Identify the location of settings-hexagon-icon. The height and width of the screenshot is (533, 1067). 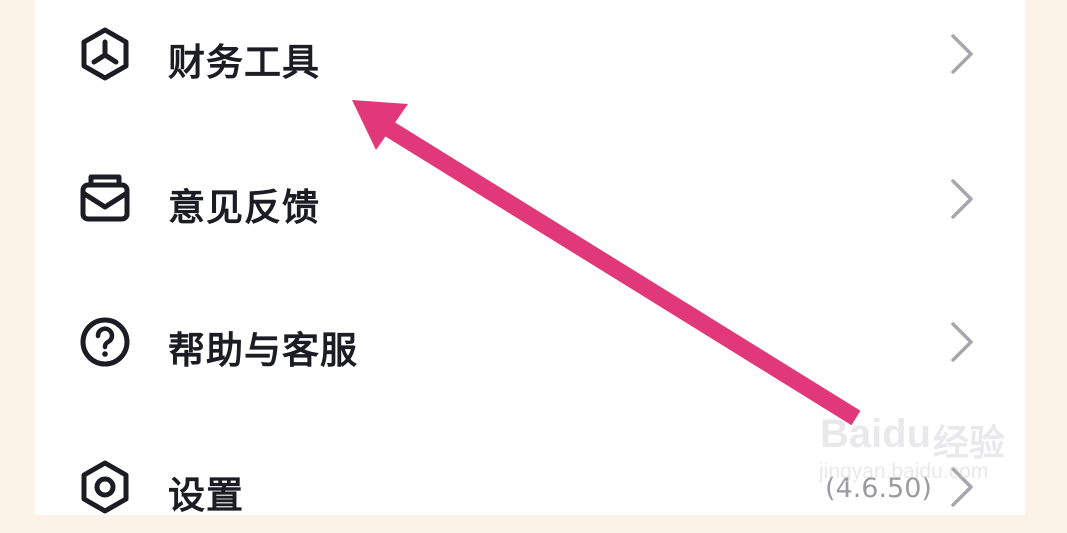
(105, 487).